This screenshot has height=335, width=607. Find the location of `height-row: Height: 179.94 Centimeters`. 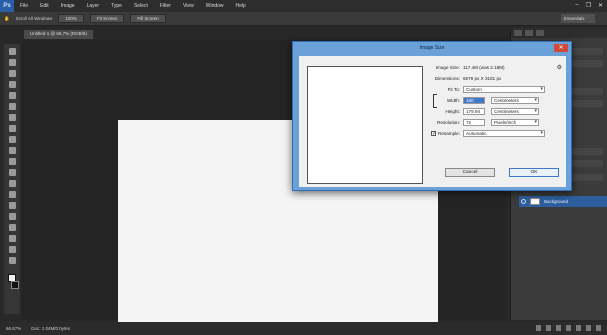

height-row: Height: 179.94 Centimeters is located at coordinates (496, 111).